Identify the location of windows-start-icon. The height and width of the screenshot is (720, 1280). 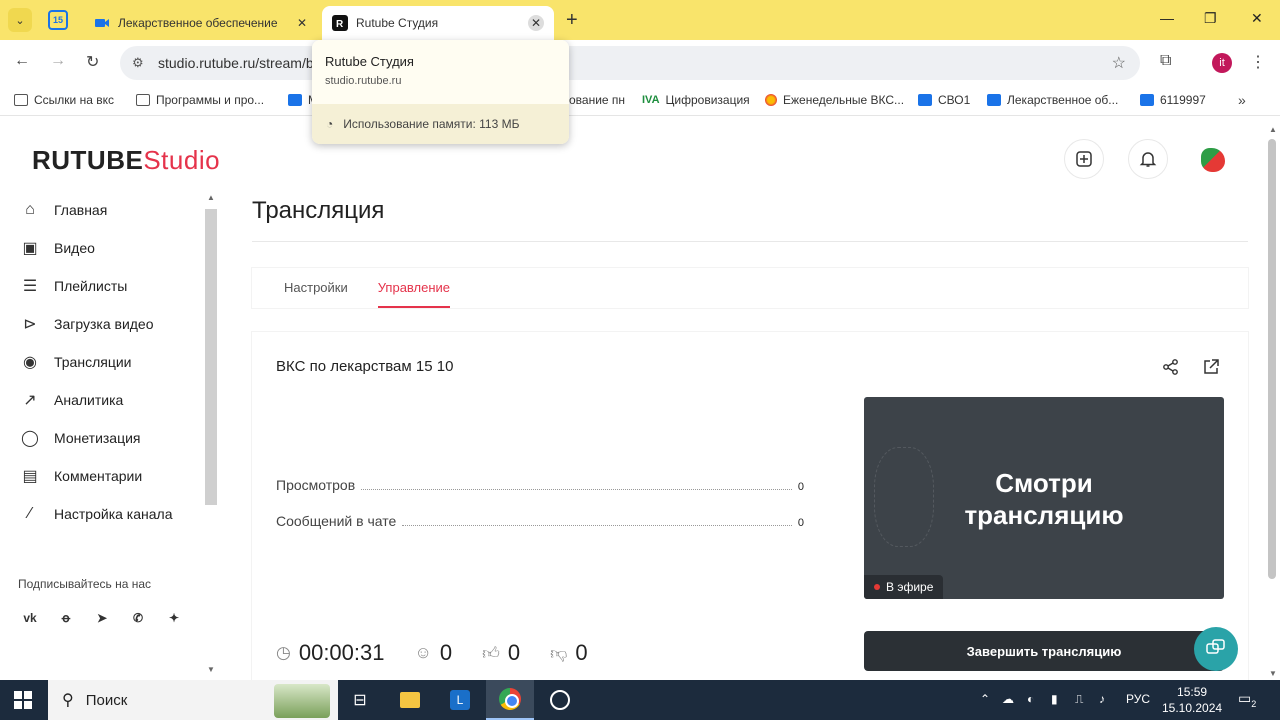
(23, 700).